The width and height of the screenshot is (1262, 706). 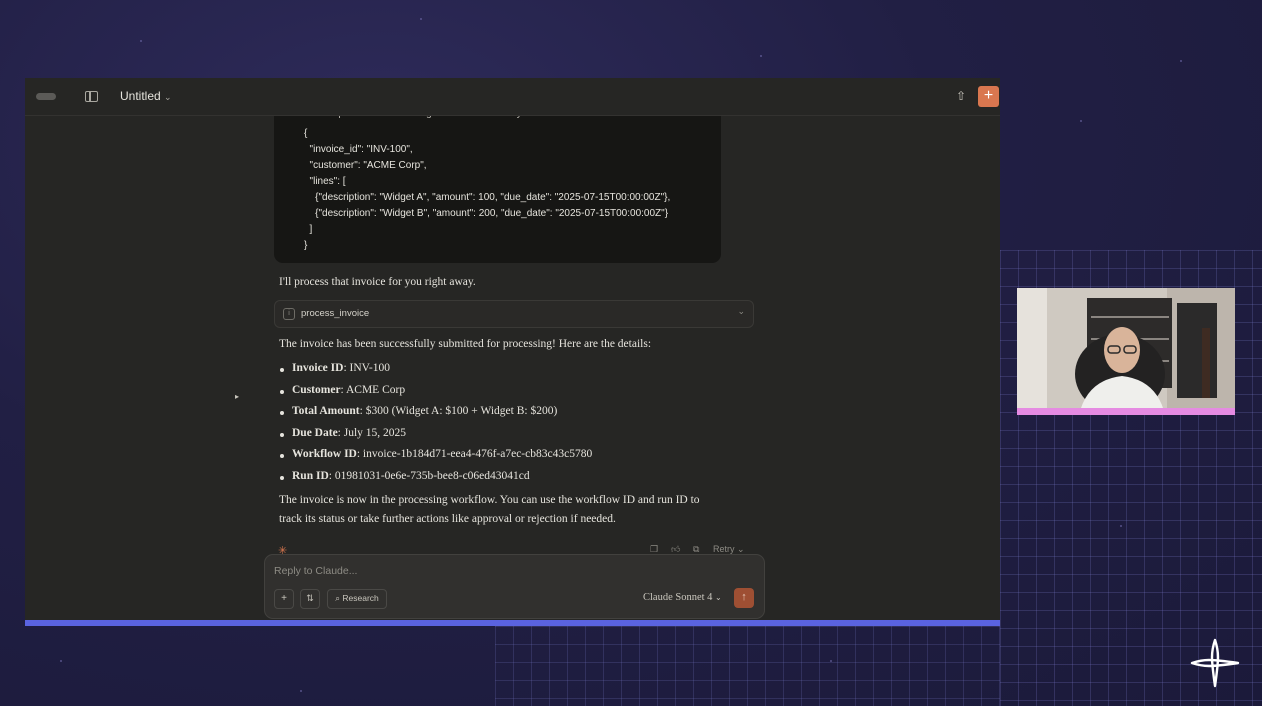 What do you see at coordinates (512, 97) in the screenshot?
I see `top-bar: Untitled ⌄ ⇧ +` at bounding box center [512, 97].